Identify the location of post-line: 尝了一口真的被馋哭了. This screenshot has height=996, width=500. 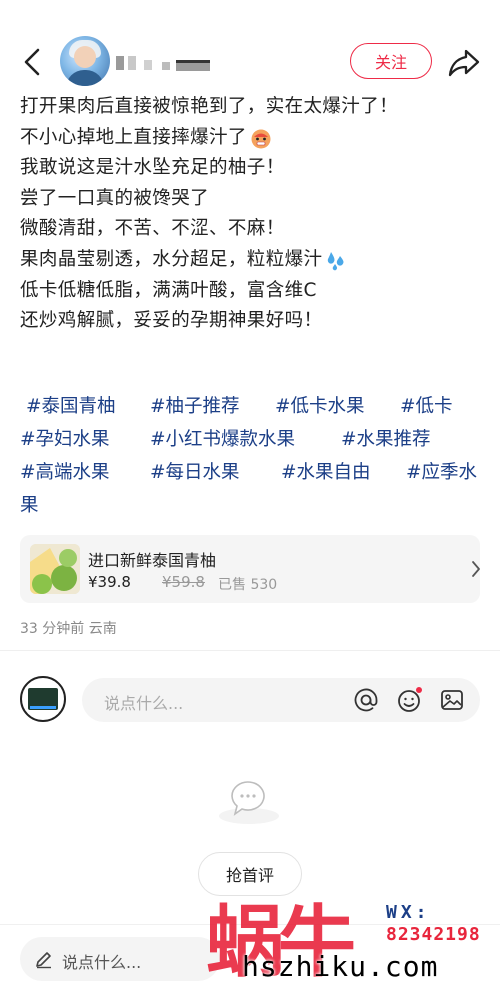
(115, 198).